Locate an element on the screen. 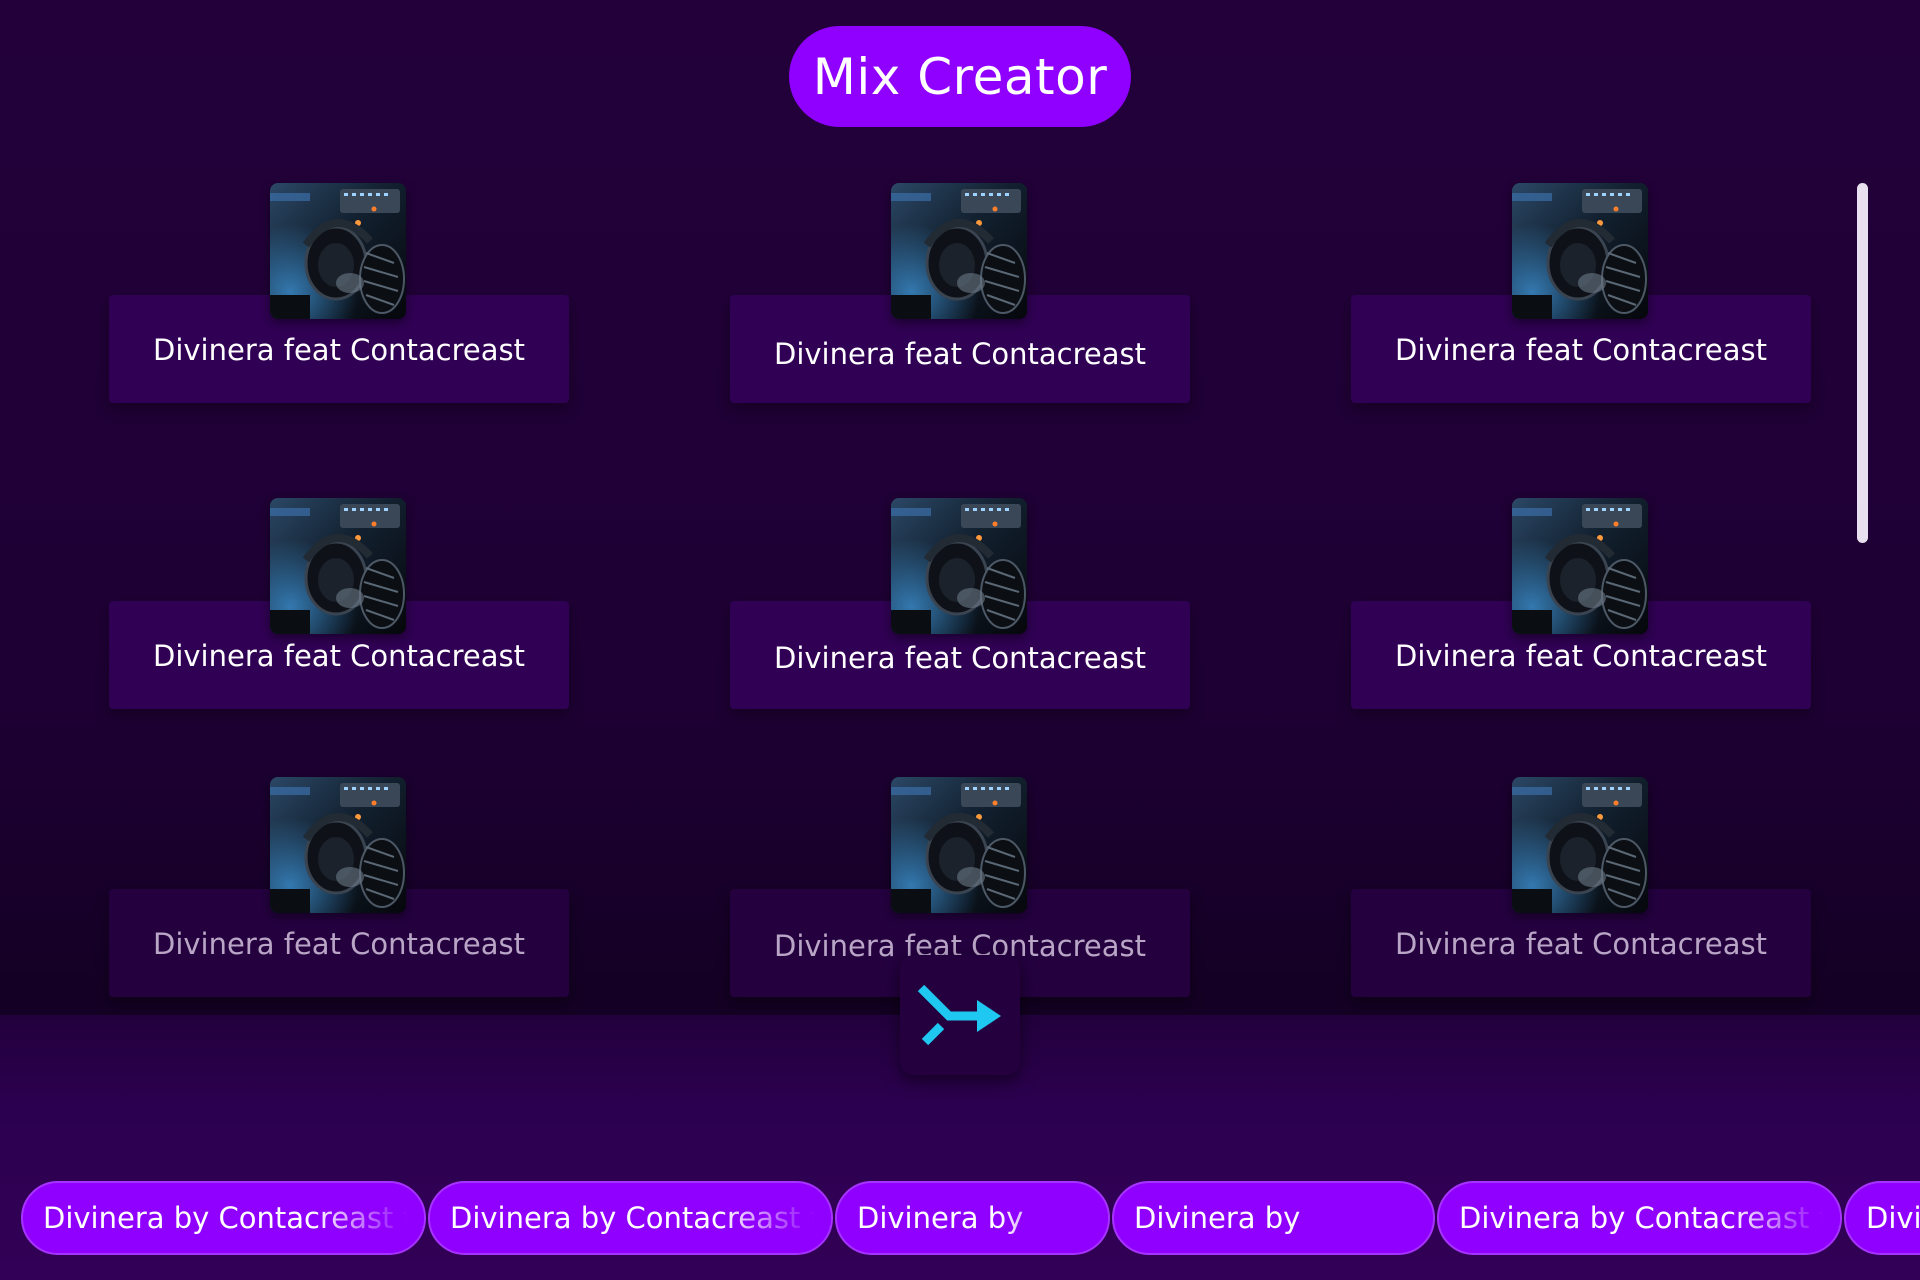 The image size is (1920, 1280). scrollbar-thumb is located at coordinates (1862, 363).